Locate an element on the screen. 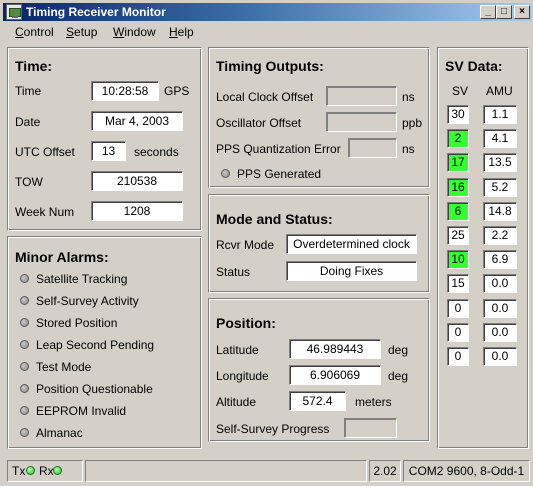 The width and height of the screenshot is (533, 486). rx-led-icon is located at coordinates (57, 470).